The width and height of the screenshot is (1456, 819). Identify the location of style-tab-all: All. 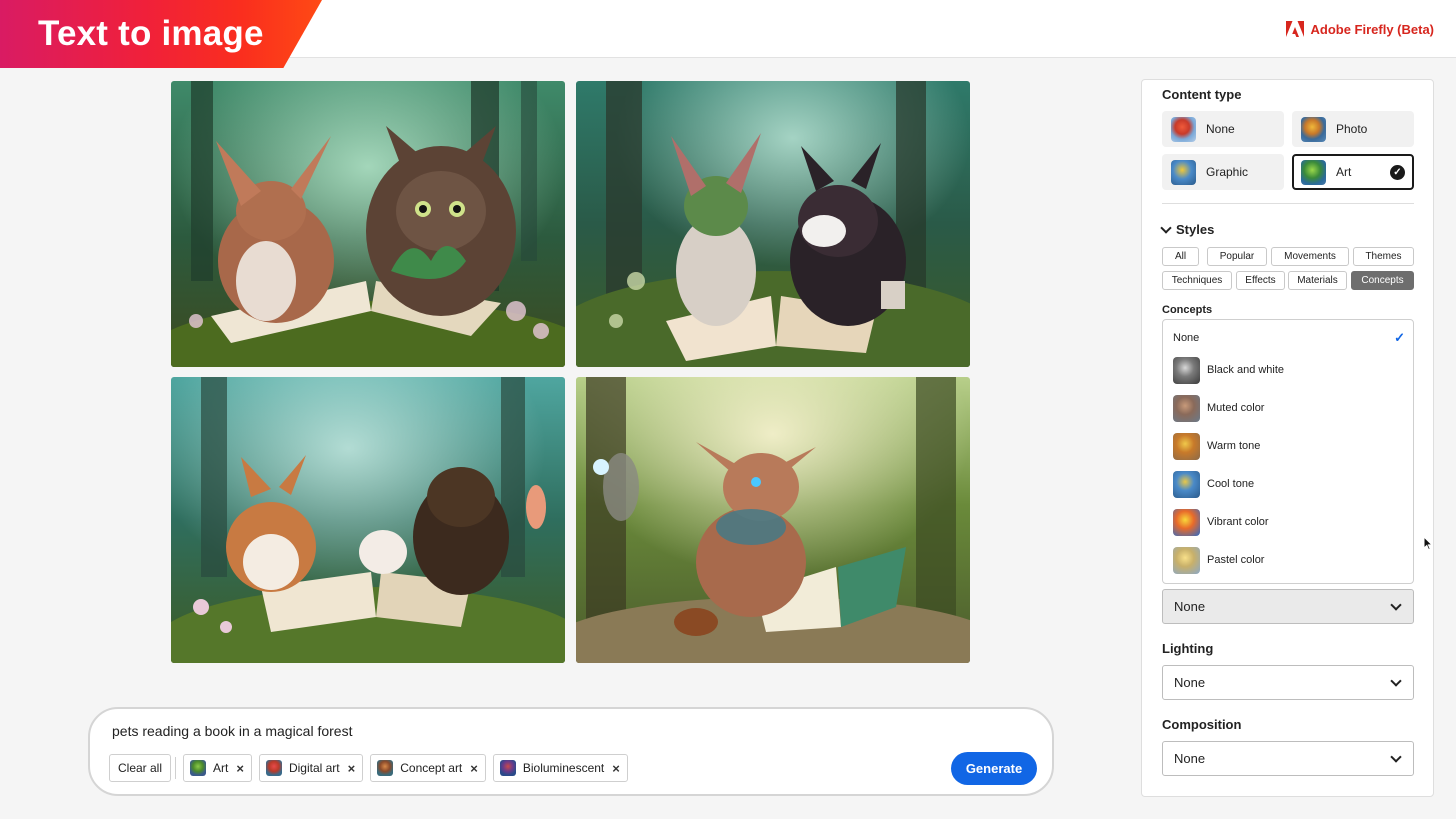
(1180, 256).